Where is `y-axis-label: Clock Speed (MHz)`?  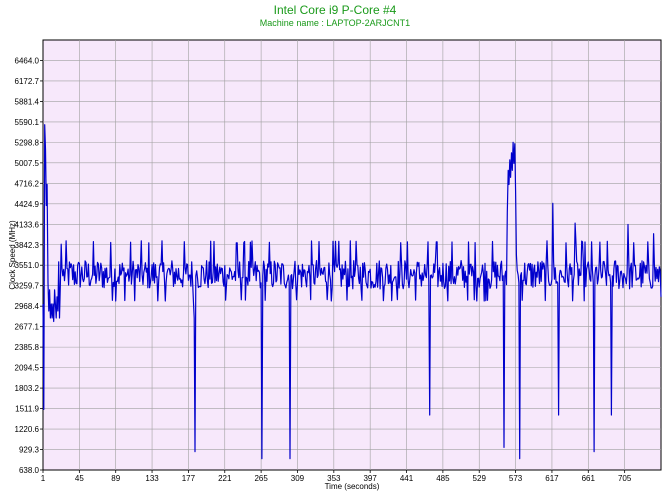
y-axis-label: Clock Speed (MHz) is located at coordinates (12, 255).